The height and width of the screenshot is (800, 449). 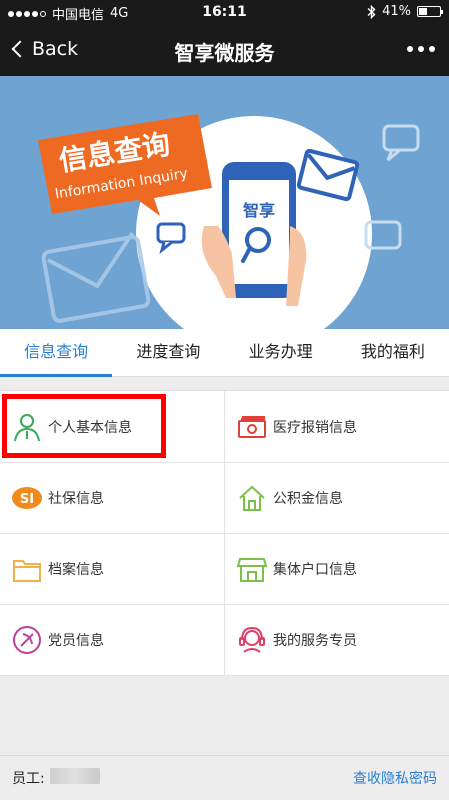 I want to click on navigation-bar: Back 智享微服务, so click(x=224, y=50).